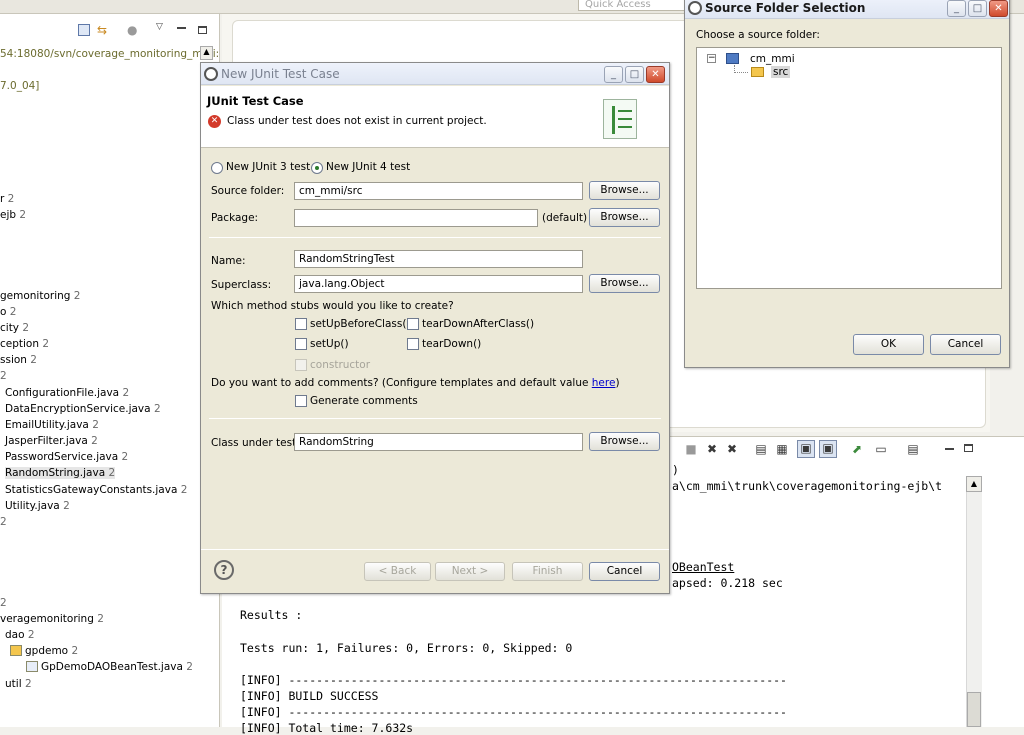 The height and width of the screenshot is (735, 1024). What do you see at coordinates (57, 473) in the screenshot?
I see `tree-item-label: RandomString.java` at bounding box center [57, 473].